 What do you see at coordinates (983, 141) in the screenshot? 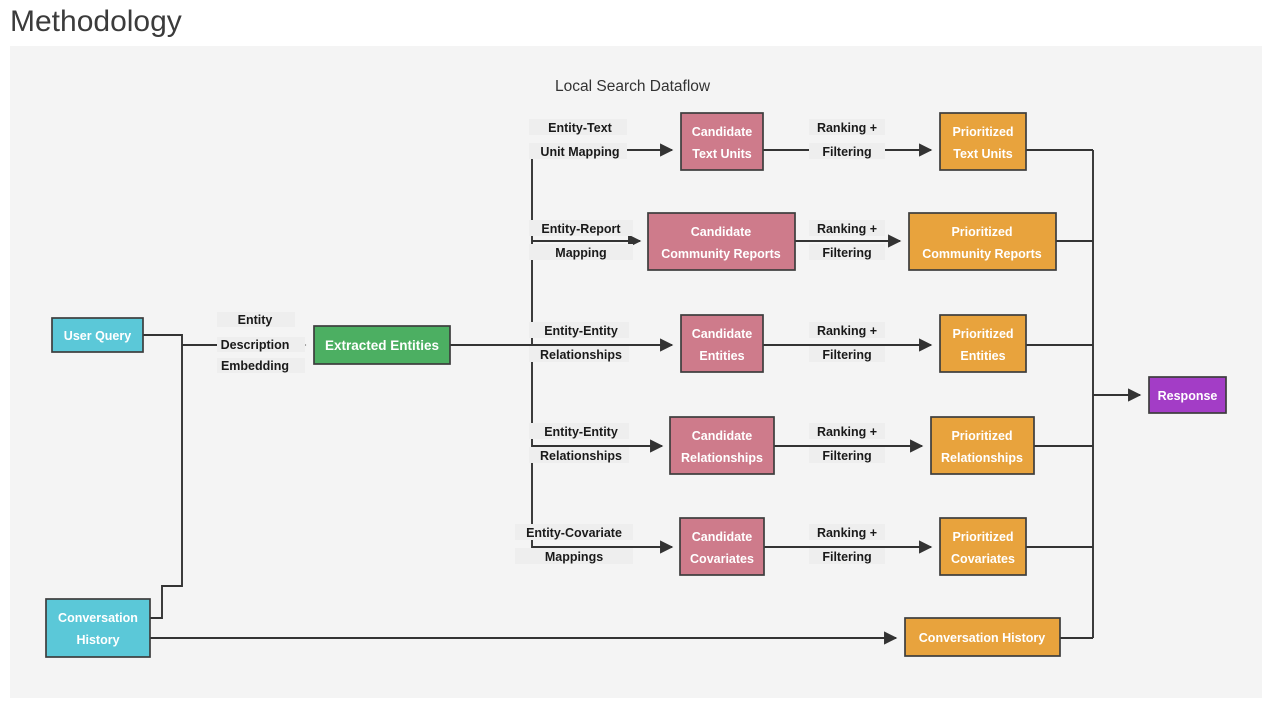
I see `node-prioritized-text-units: Prioritized Text Units` at bounding box center [983, 141].